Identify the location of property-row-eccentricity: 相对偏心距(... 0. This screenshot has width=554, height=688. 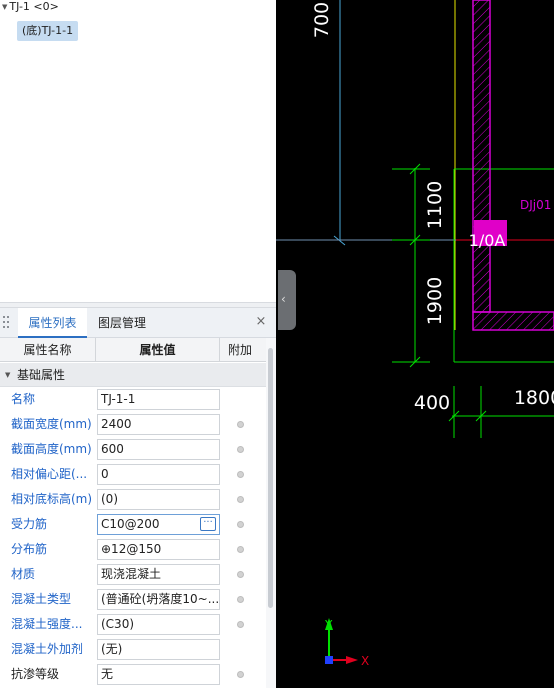
(133, 474).